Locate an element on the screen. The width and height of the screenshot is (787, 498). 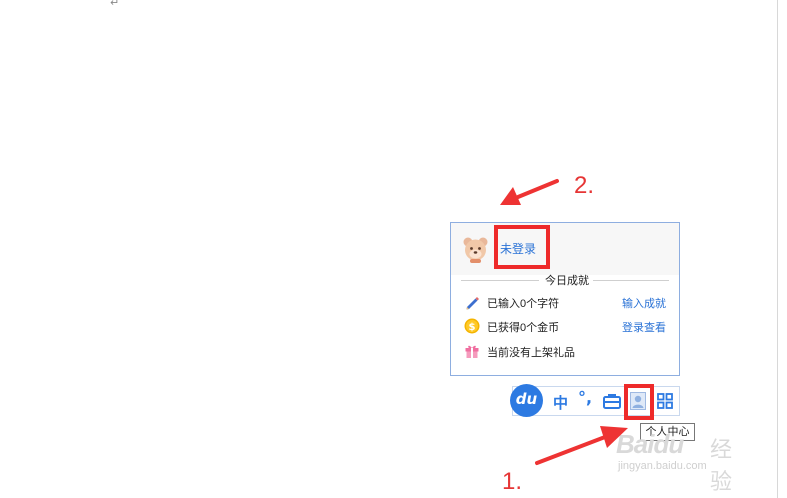
bear-avatar-icon is located at coordinates (475, 250).